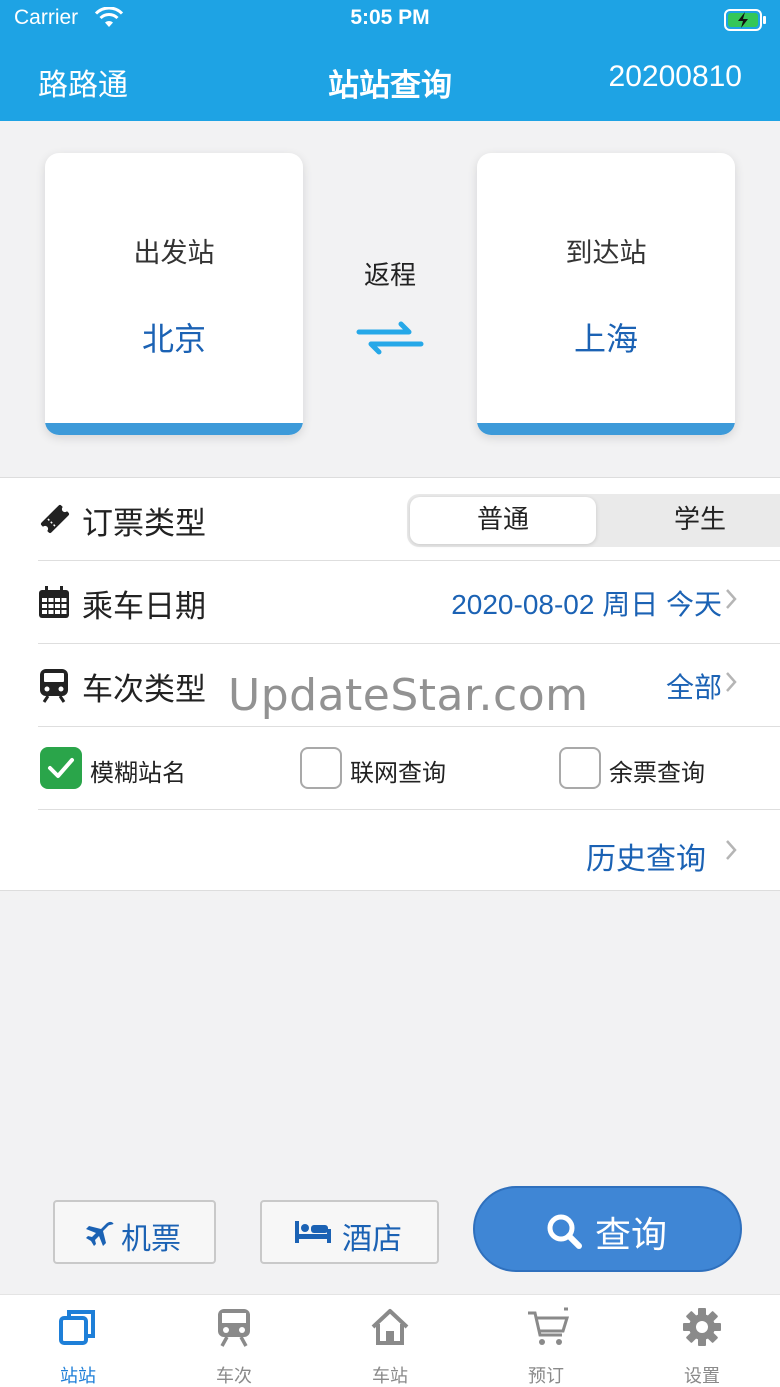 The height and width of the screenshot is (1387, 780). What do you see at coordinates (702, 1376) in the screenshot?
I see `tab-label: 设置` at bounding box center [702, 1376].